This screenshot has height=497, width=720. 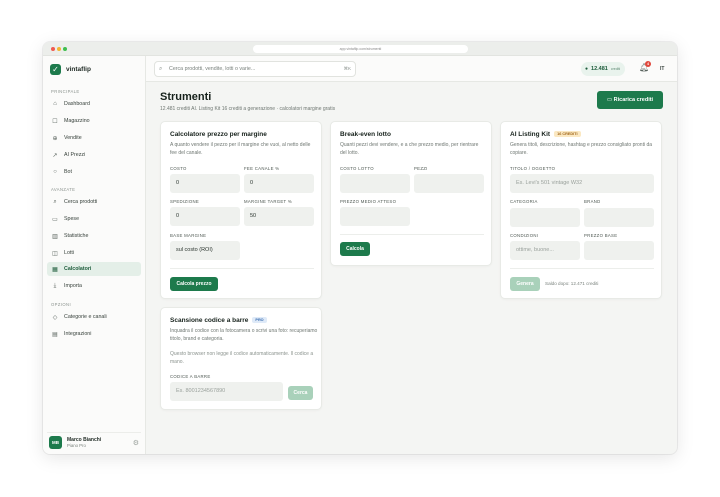 I want to click on category-label: CATEGORIA, so click(x=524, y=201).